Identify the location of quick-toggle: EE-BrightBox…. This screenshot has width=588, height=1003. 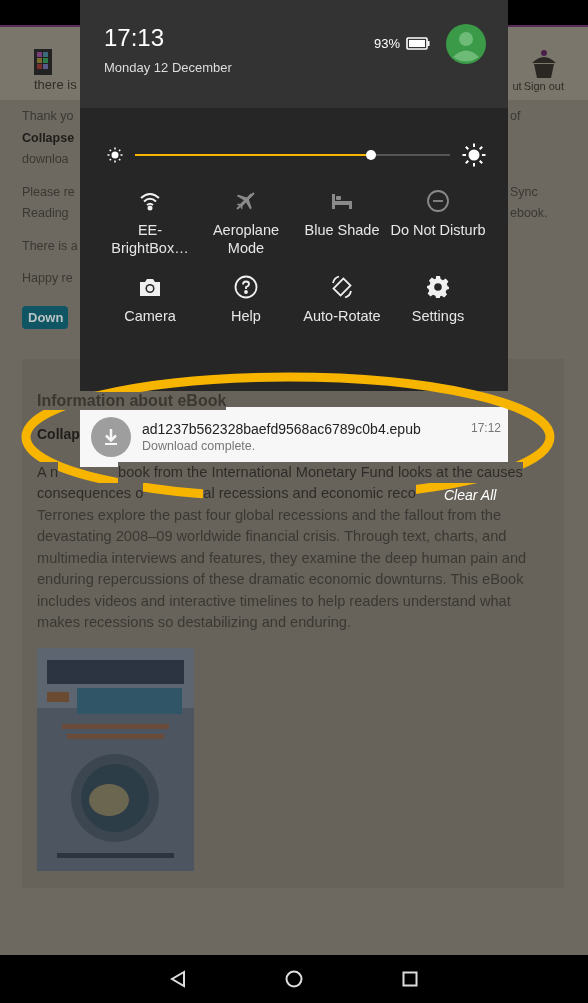
(150, 223).